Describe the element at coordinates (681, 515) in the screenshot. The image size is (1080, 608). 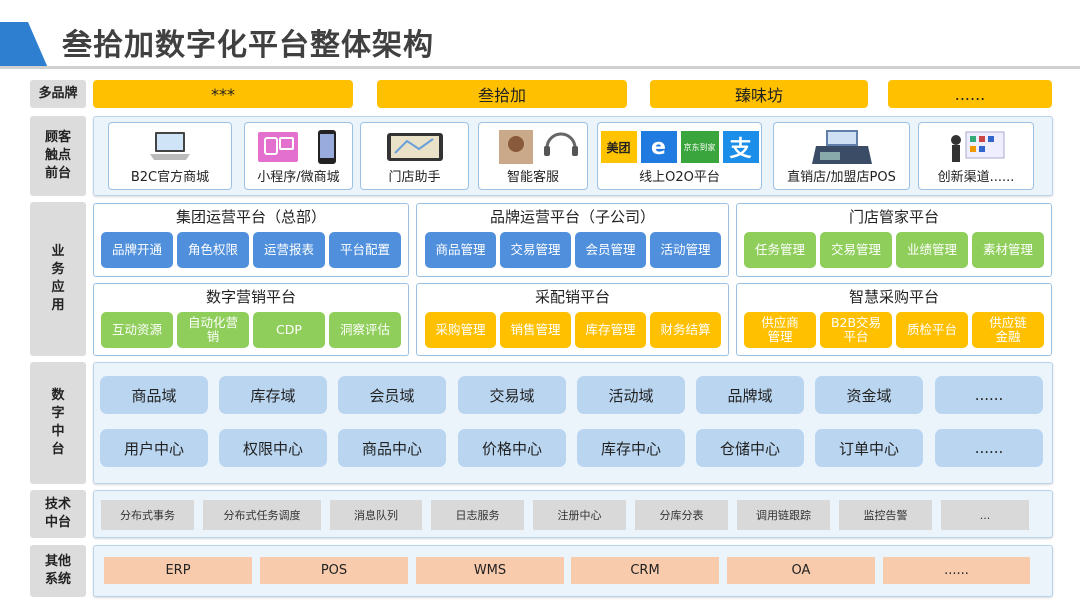
I see `tech-box: 分库分表` at that location.